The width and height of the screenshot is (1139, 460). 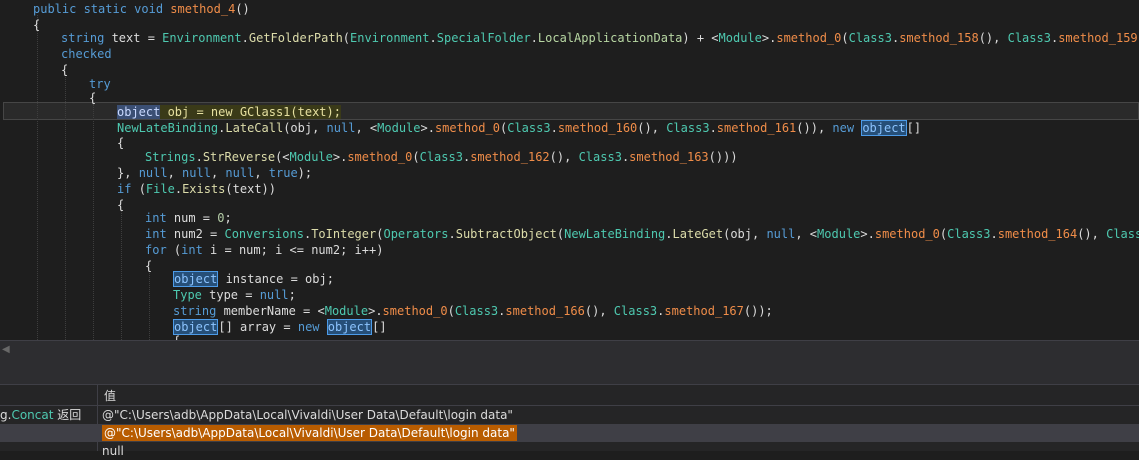 What do you see at coordinates (506, 234) in the screenshot?
I see `code-token: SubtractObject` at bounding box center [506, 234].